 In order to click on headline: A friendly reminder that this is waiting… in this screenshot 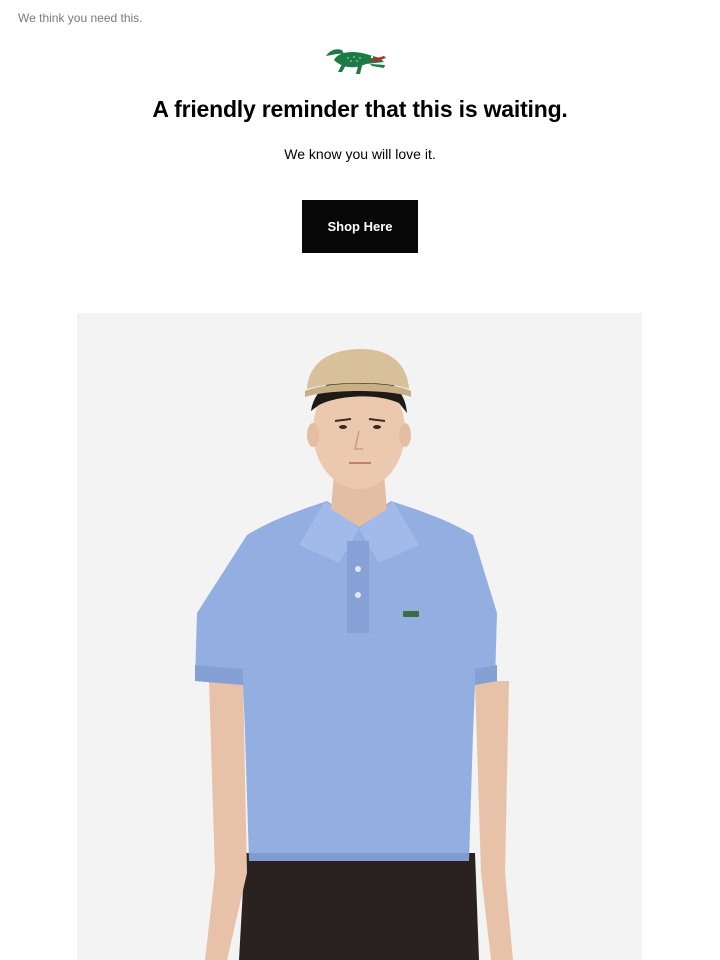, I will do `click(360, 109)`.